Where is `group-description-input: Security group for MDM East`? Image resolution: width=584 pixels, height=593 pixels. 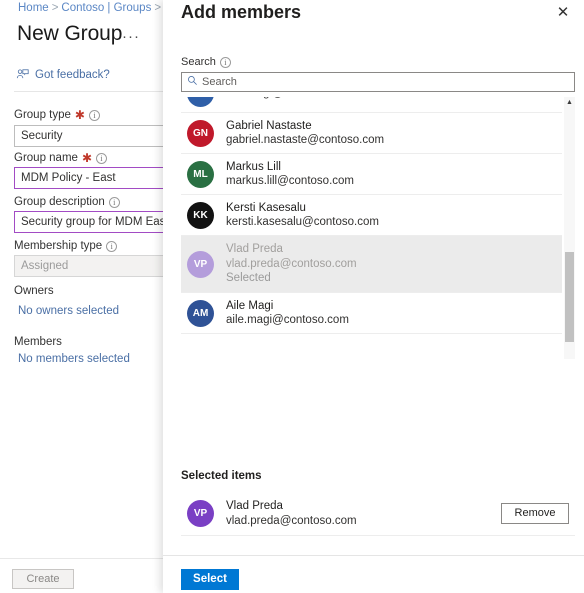 group-description-input: Security group for MDM East is located at coordinates (92, 222).